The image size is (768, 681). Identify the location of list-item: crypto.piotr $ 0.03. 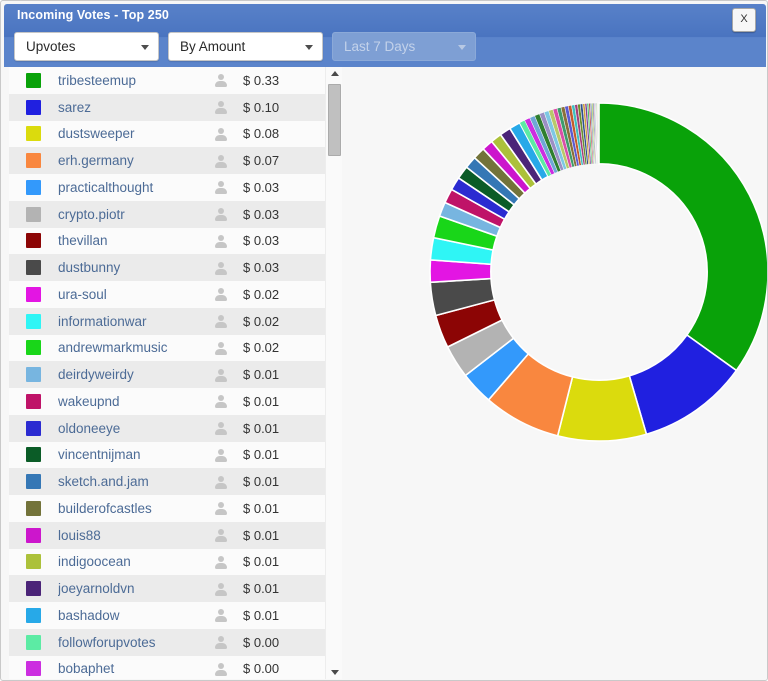
(167, 214).